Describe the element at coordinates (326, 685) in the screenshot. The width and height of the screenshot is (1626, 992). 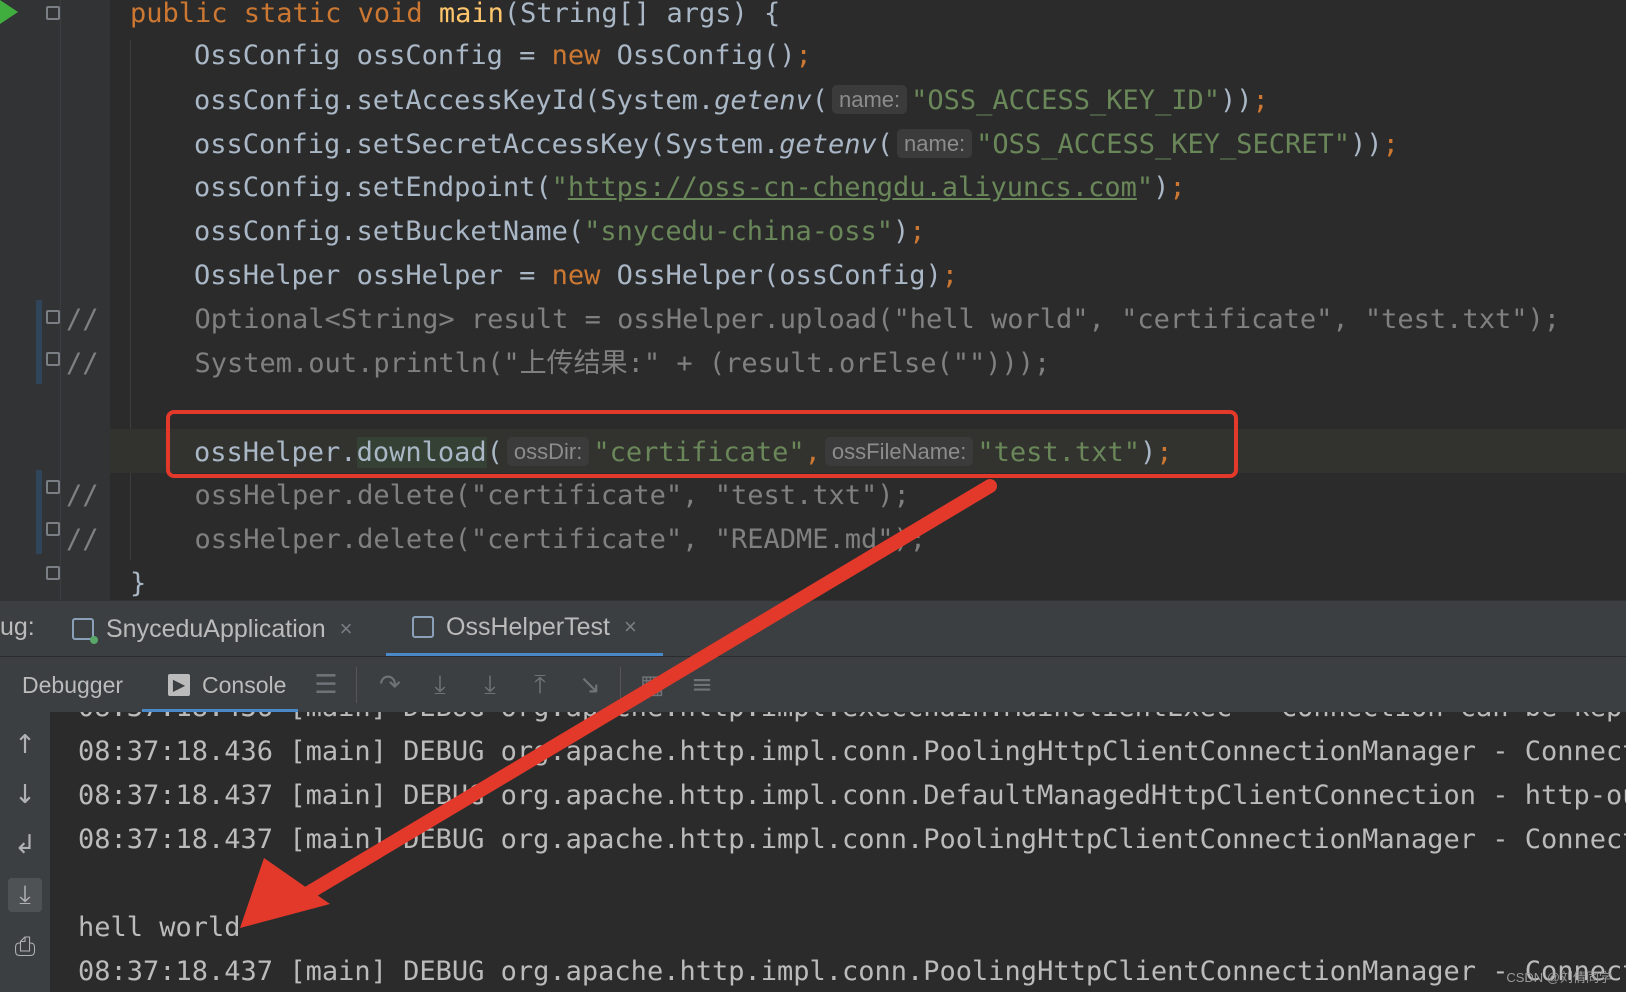
I see `menu-icon: ☰` at that location.